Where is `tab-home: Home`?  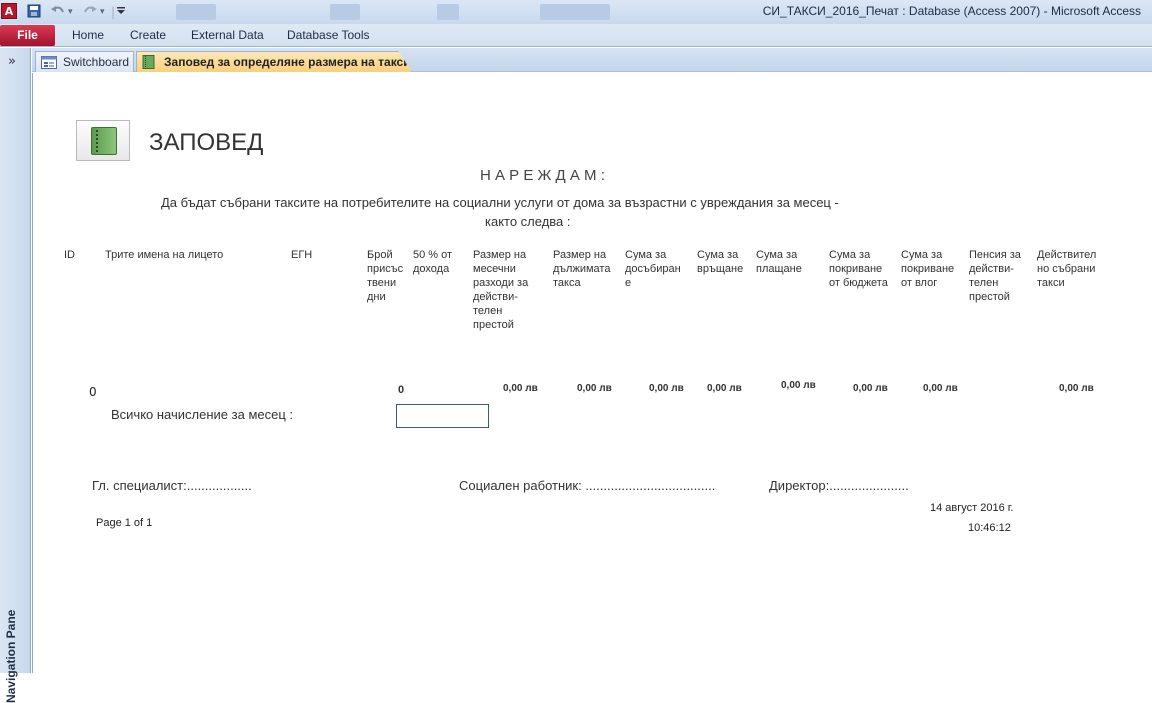
tab-home: Home is located at coordinates (88, 35).